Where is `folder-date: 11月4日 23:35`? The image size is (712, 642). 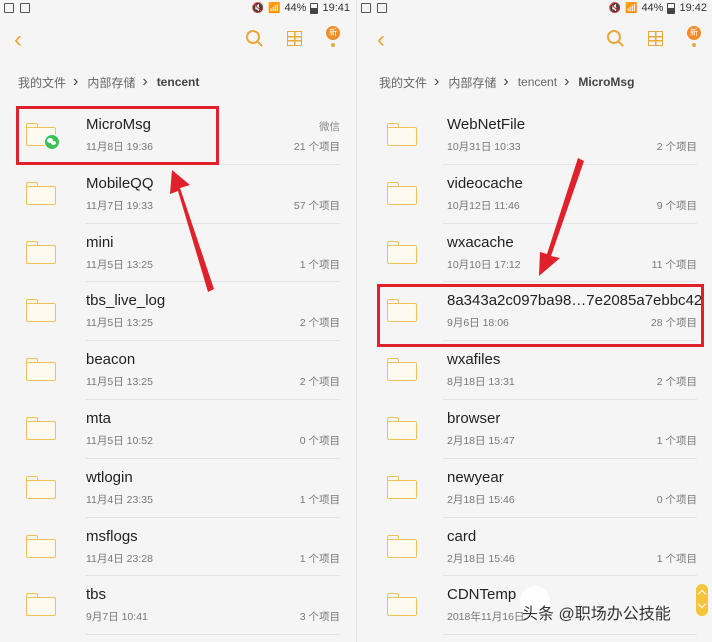
folder-date: 11月4日 23:35 is located at coordinates (119, 499).